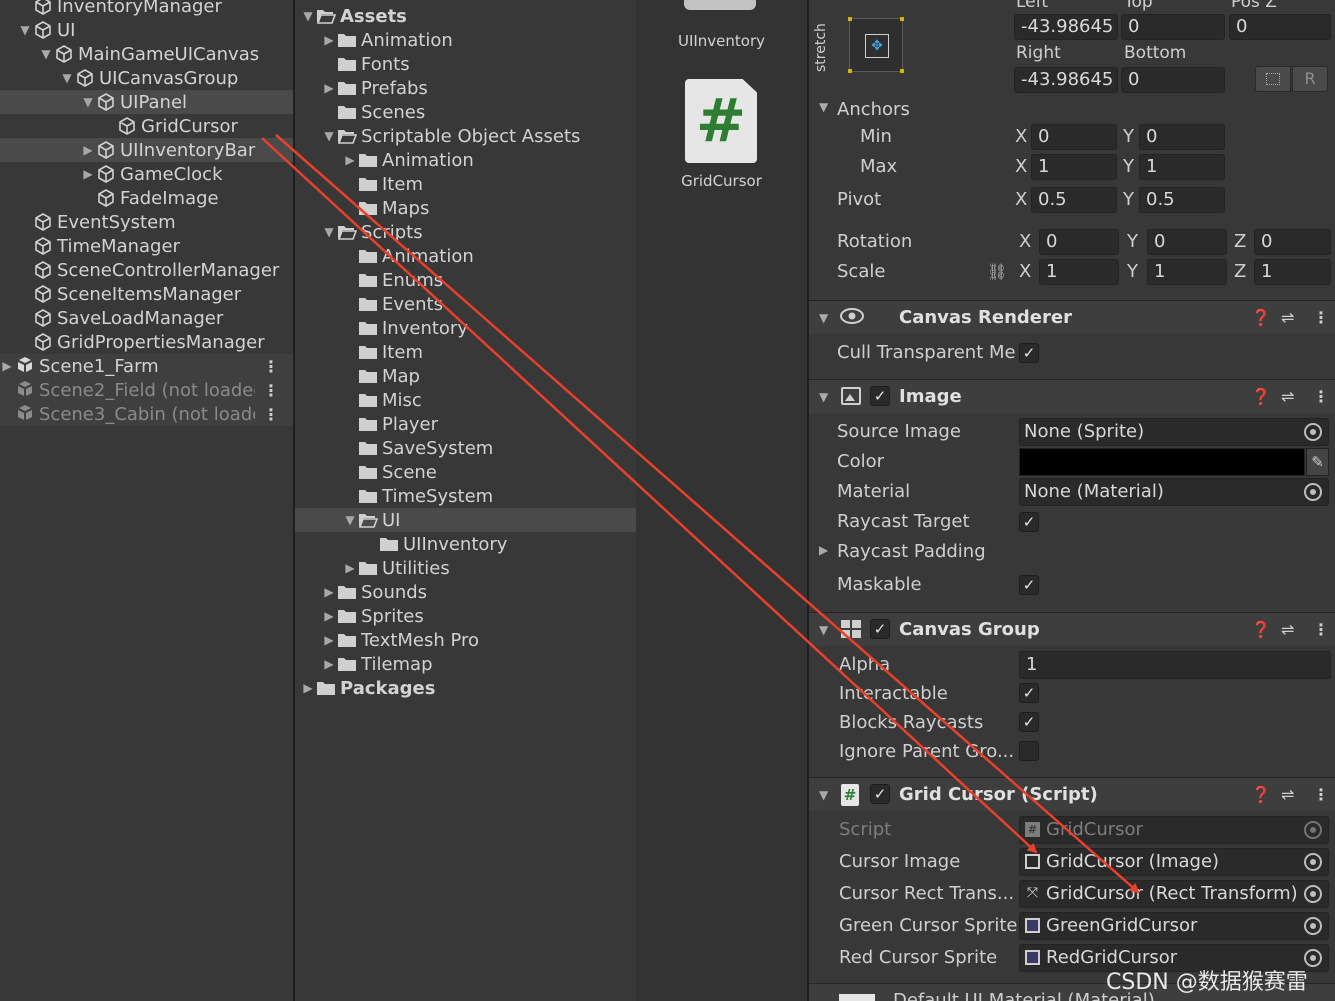 This screenshot has width=1335, height=1001. I want to click on project-folder-item: SaveSystem, so click(465, 448).